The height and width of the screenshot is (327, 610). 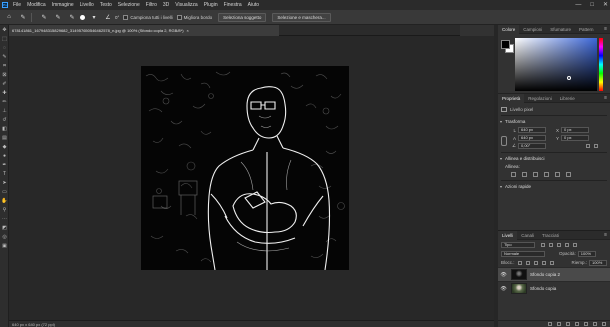 What do you see at coordinates (557, 174) in the screenshot?
I see `align-center-v-icon` at bounding box center [557, 174].